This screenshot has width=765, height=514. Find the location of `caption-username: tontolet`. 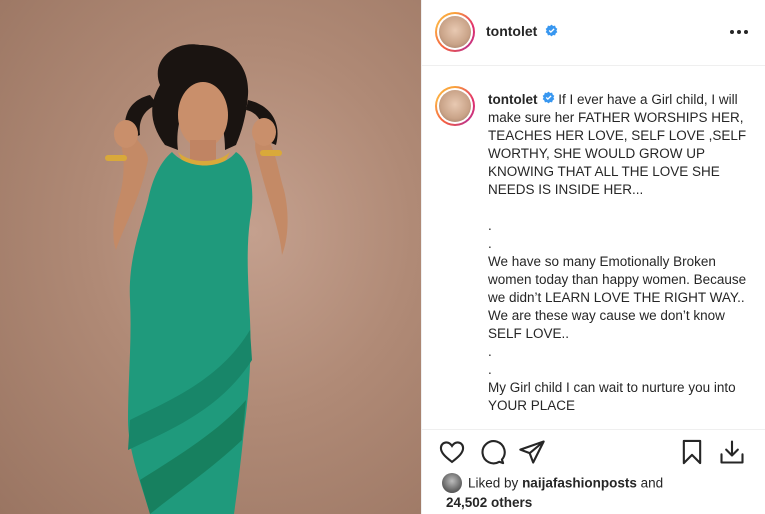

caption-username: tontolet is located at coordinates (513, 99).